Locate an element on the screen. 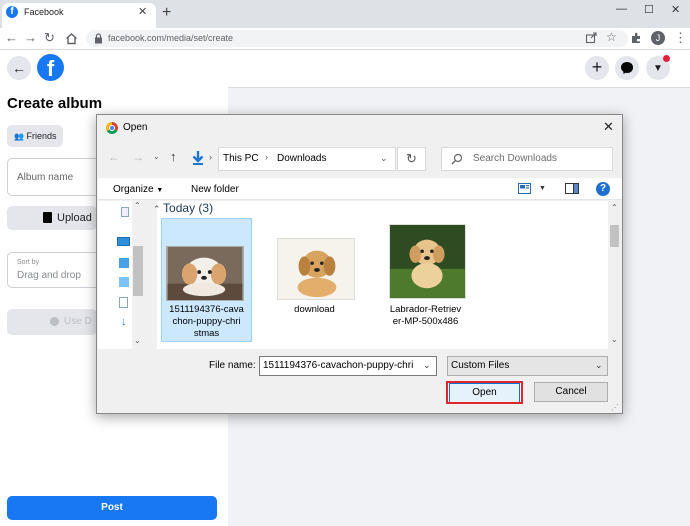  file-scroll-down-icon: ⌄ is located at coordinates (614, 339).